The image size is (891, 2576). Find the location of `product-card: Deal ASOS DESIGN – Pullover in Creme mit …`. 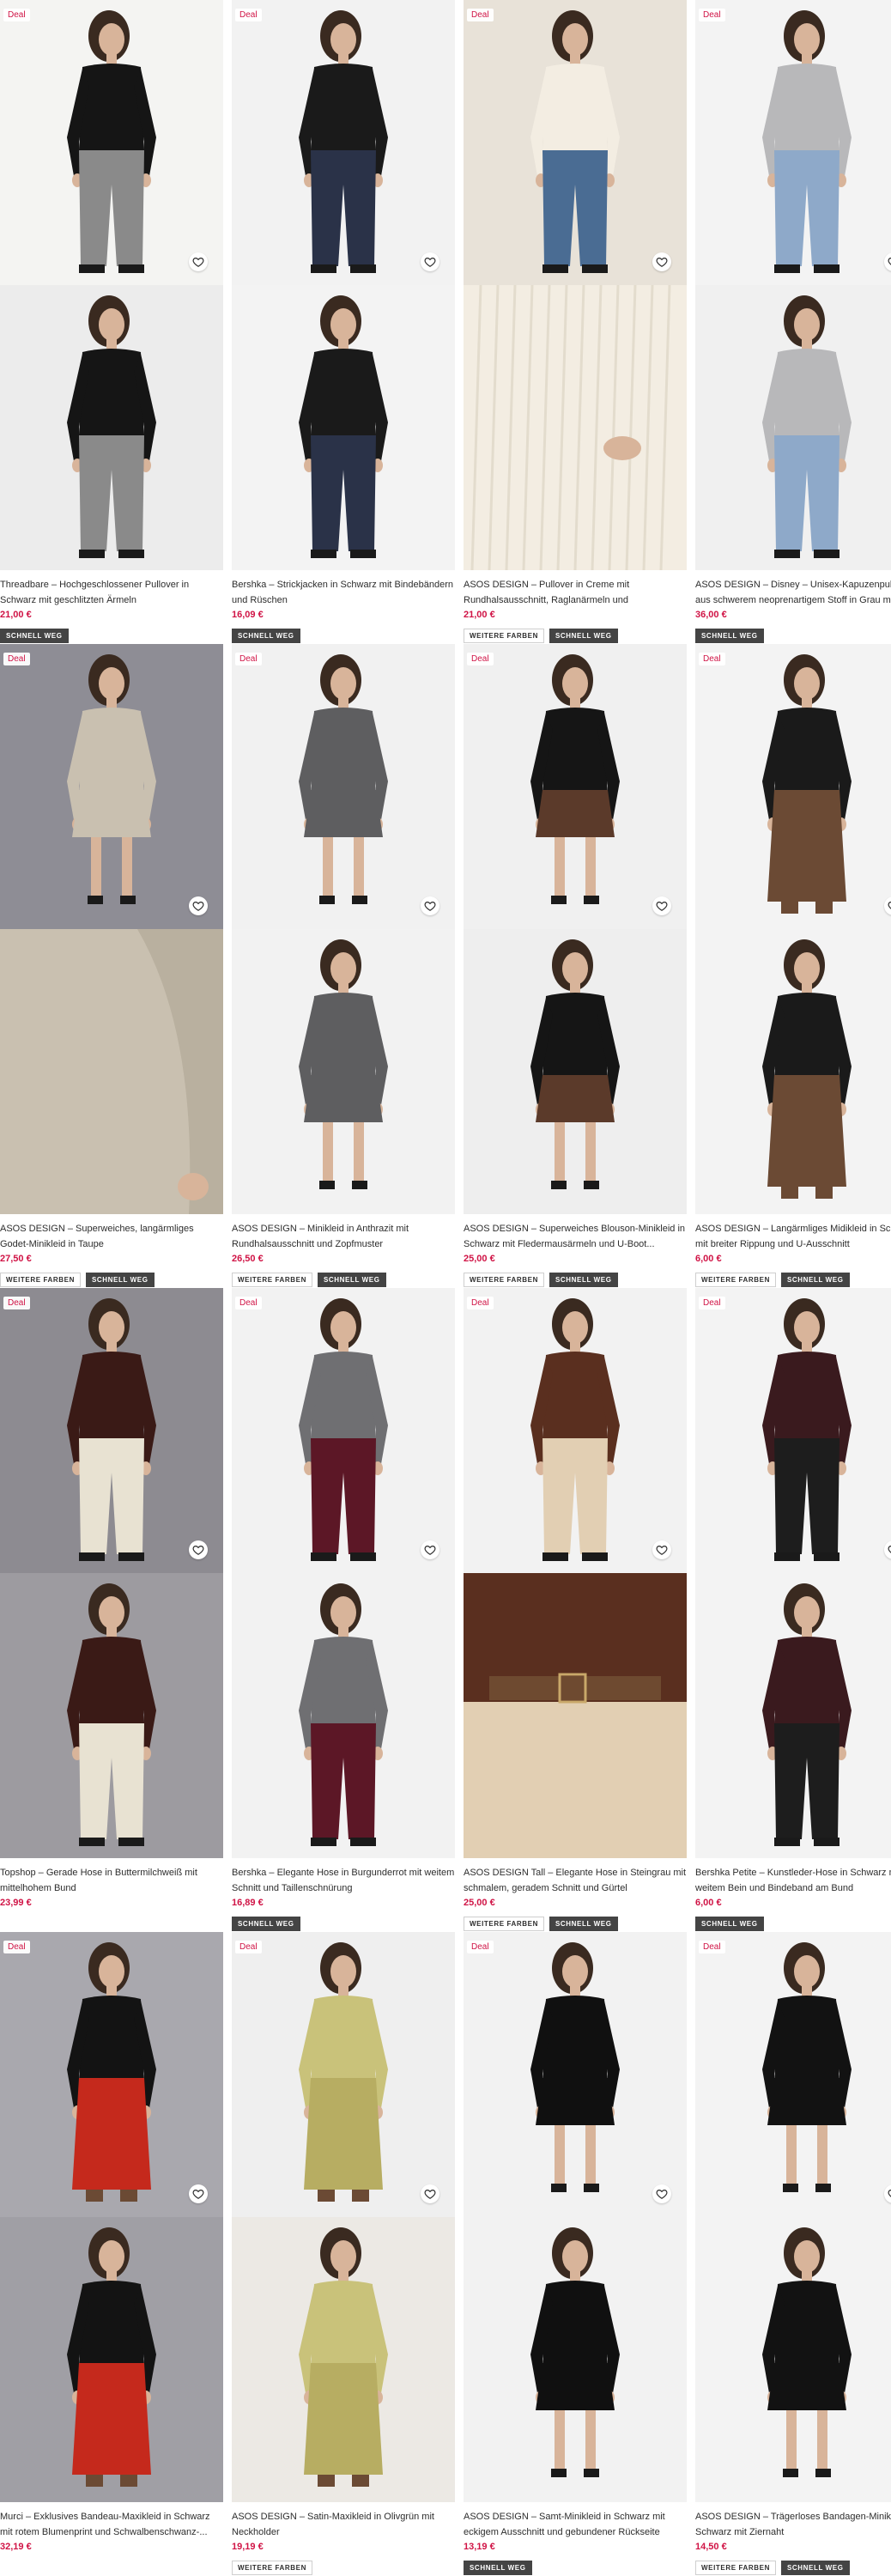

product-card: Deal ASOS DESIGN – Pullover in Creme mit … is located at coordinates (575, 322).